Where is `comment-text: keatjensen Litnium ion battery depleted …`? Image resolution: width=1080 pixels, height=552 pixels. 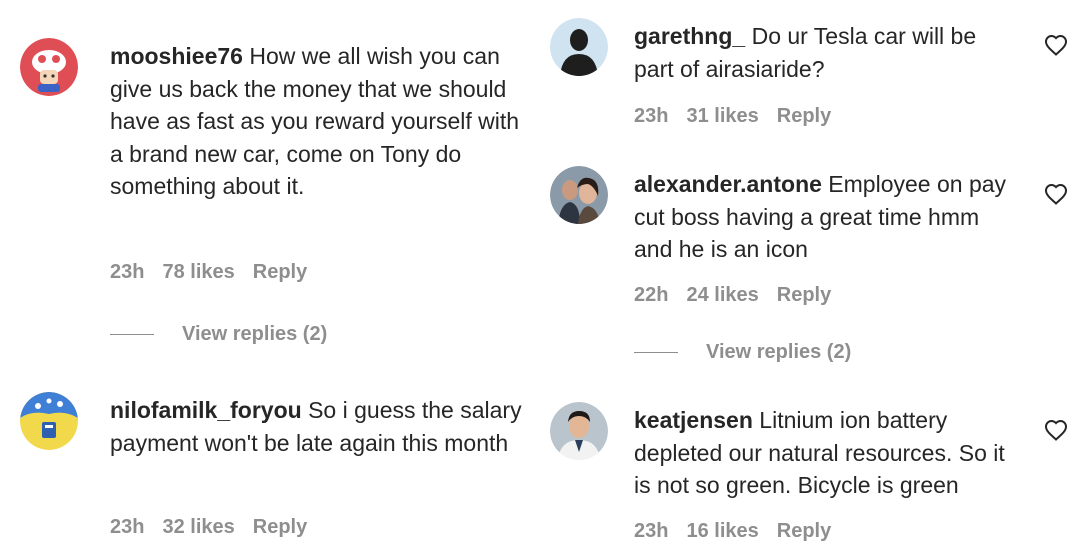 comment-text: keatjensen Litnium ion battery depleted … is located at coordinates (829, 453).